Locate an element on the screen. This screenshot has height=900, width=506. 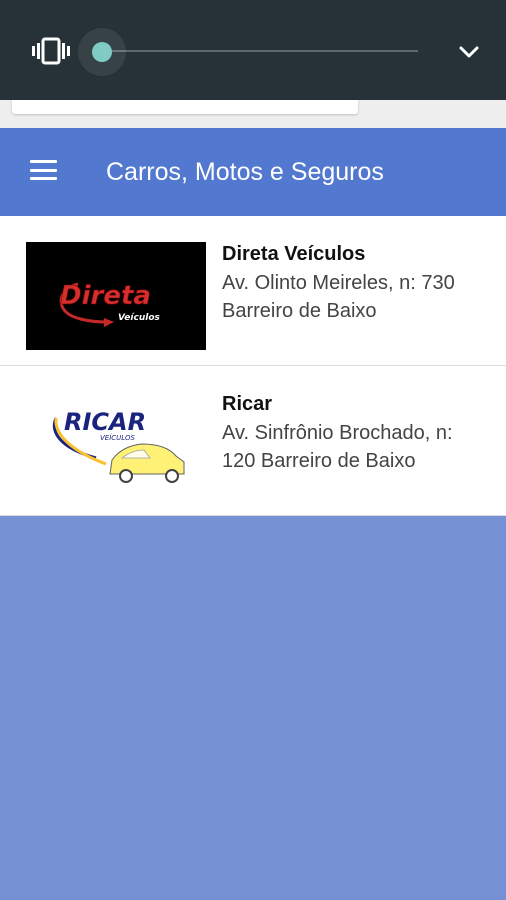
dealer-name: Ricar is located at coordinates (247, 404).